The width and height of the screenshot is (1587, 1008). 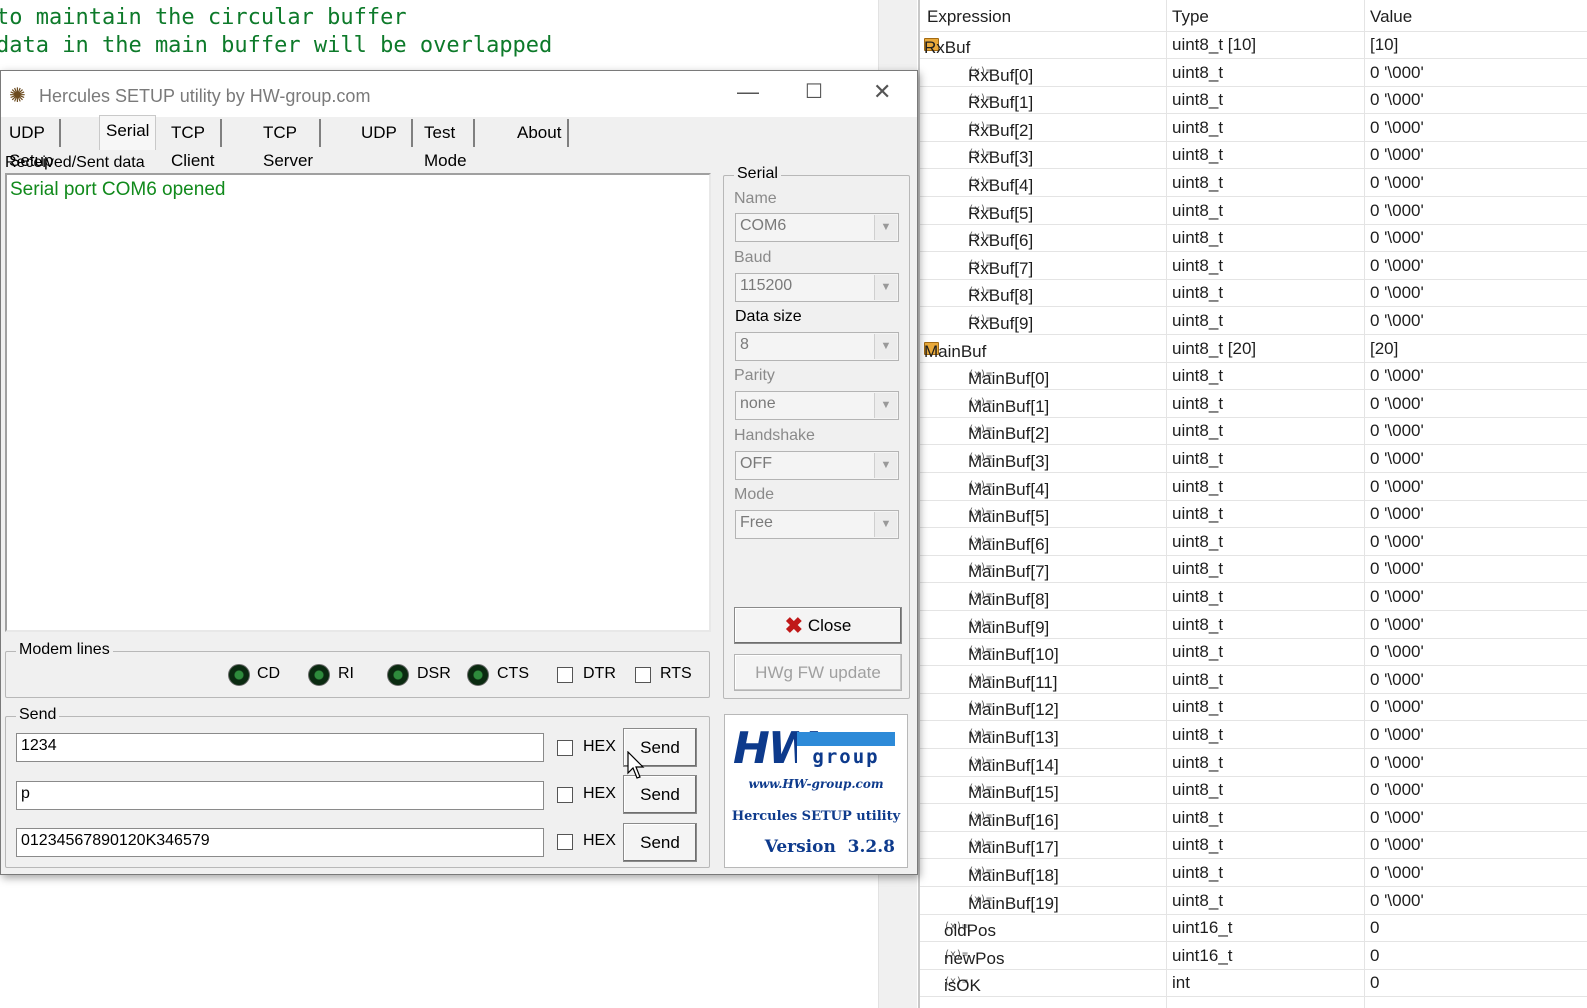 I want to click on dtr-checkbox, so click(x=565, y=675).